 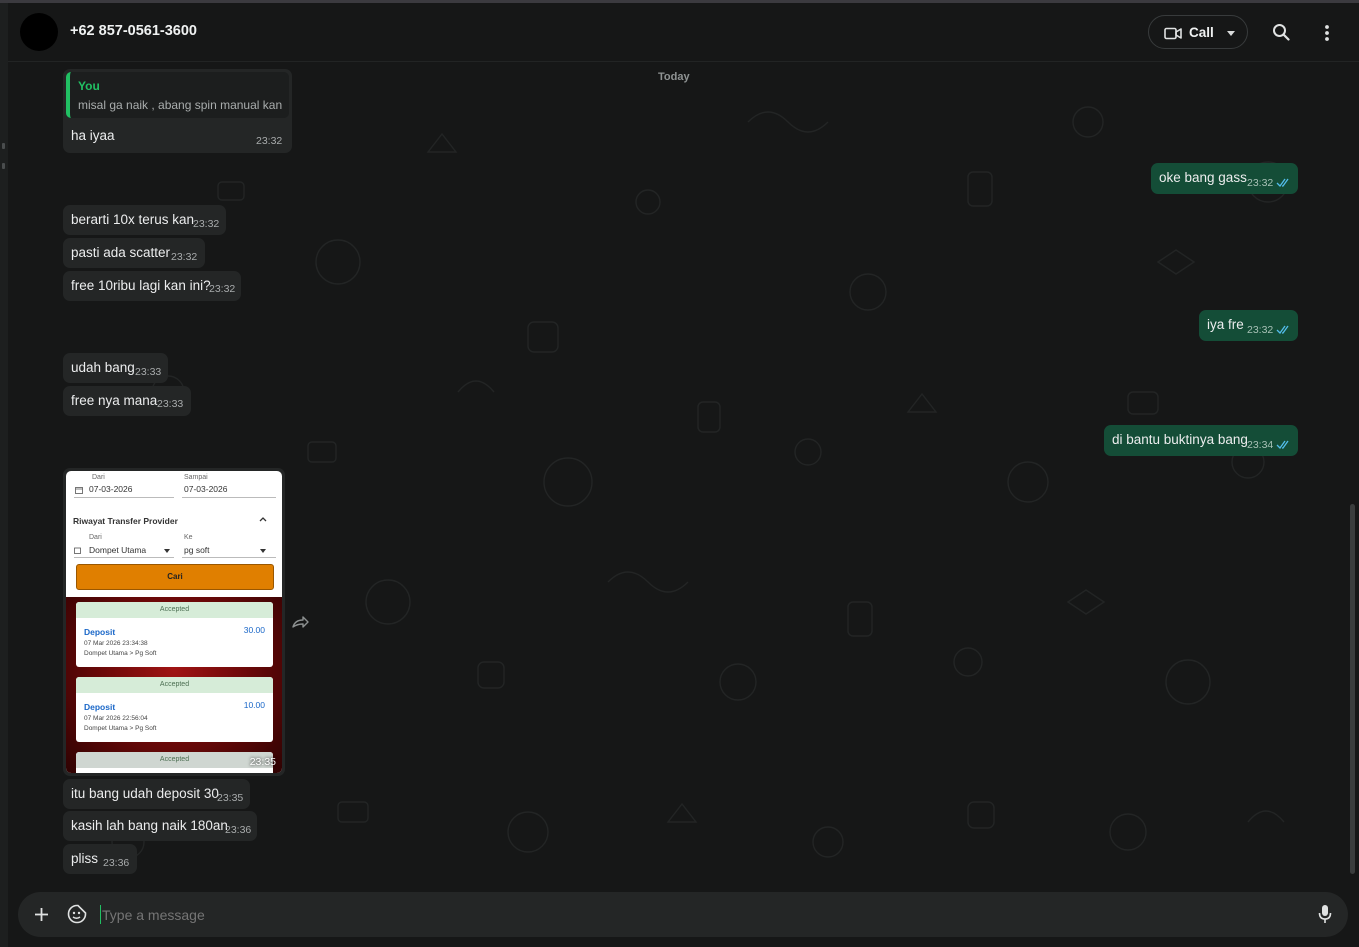 What do you see at coordinates (77, 550) in the screenshot?
I see `wallet-icon` at bounding box center [77, 550].